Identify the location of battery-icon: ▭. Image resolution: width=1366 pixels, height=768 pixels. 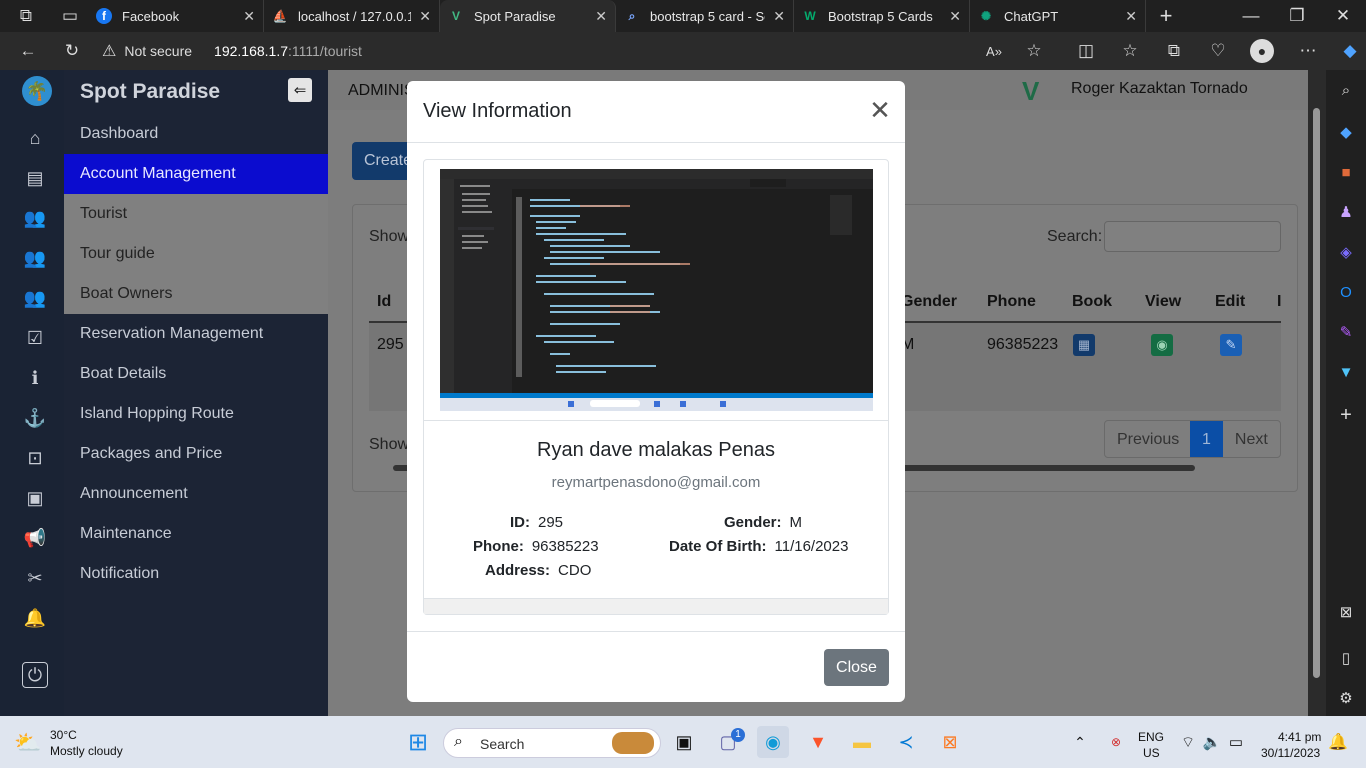
(1236, 742).